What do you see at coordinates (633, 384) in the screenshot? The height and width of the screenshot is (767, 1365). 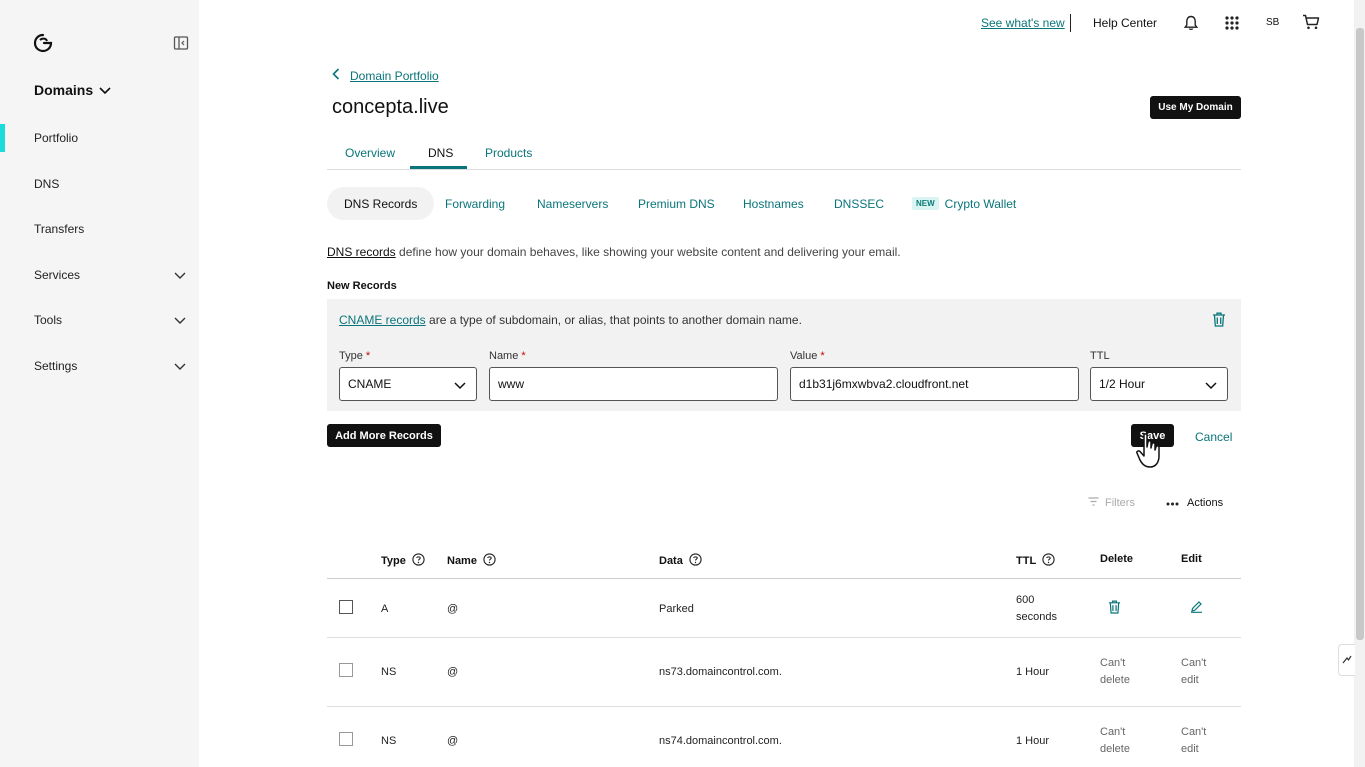 I see `name-input: www` at bounding box center [633, 384].